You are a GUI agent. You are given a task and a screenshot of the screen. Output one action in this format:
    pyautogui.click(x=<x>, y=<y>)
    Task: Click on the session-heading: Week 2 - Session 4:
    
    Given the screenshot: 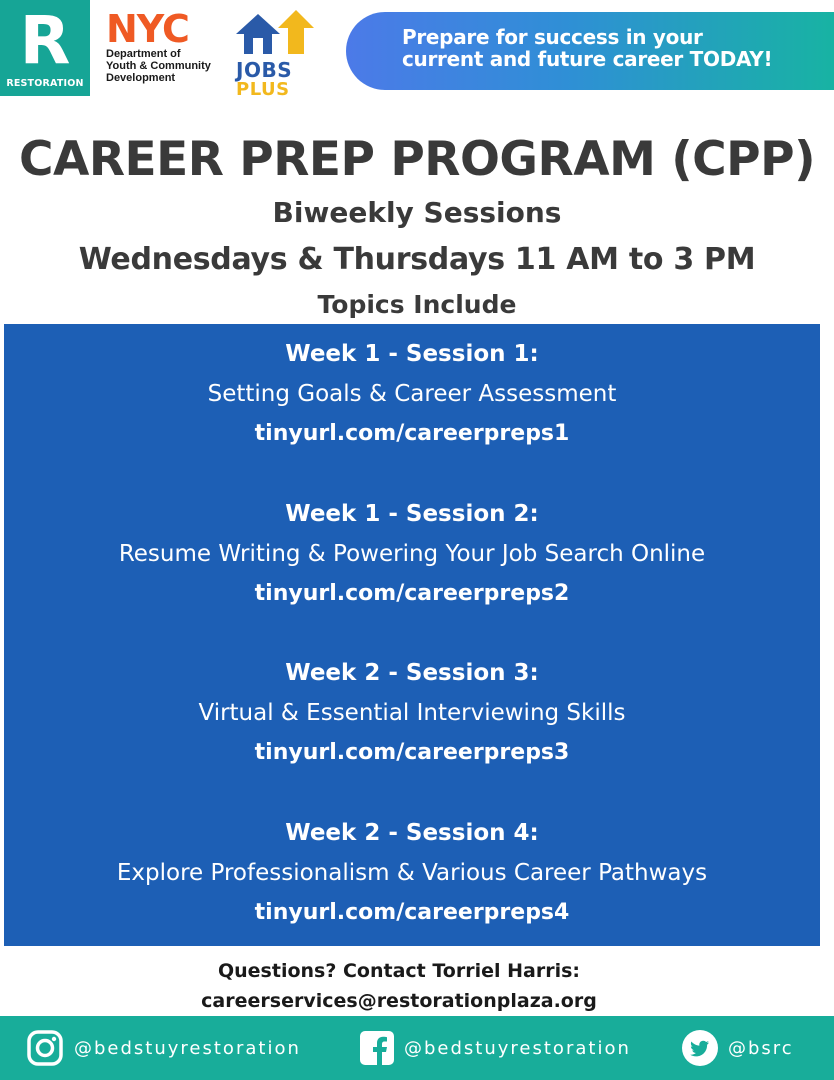 What is the action you would take?
    pyautogui.click(x=412, y=833)
    